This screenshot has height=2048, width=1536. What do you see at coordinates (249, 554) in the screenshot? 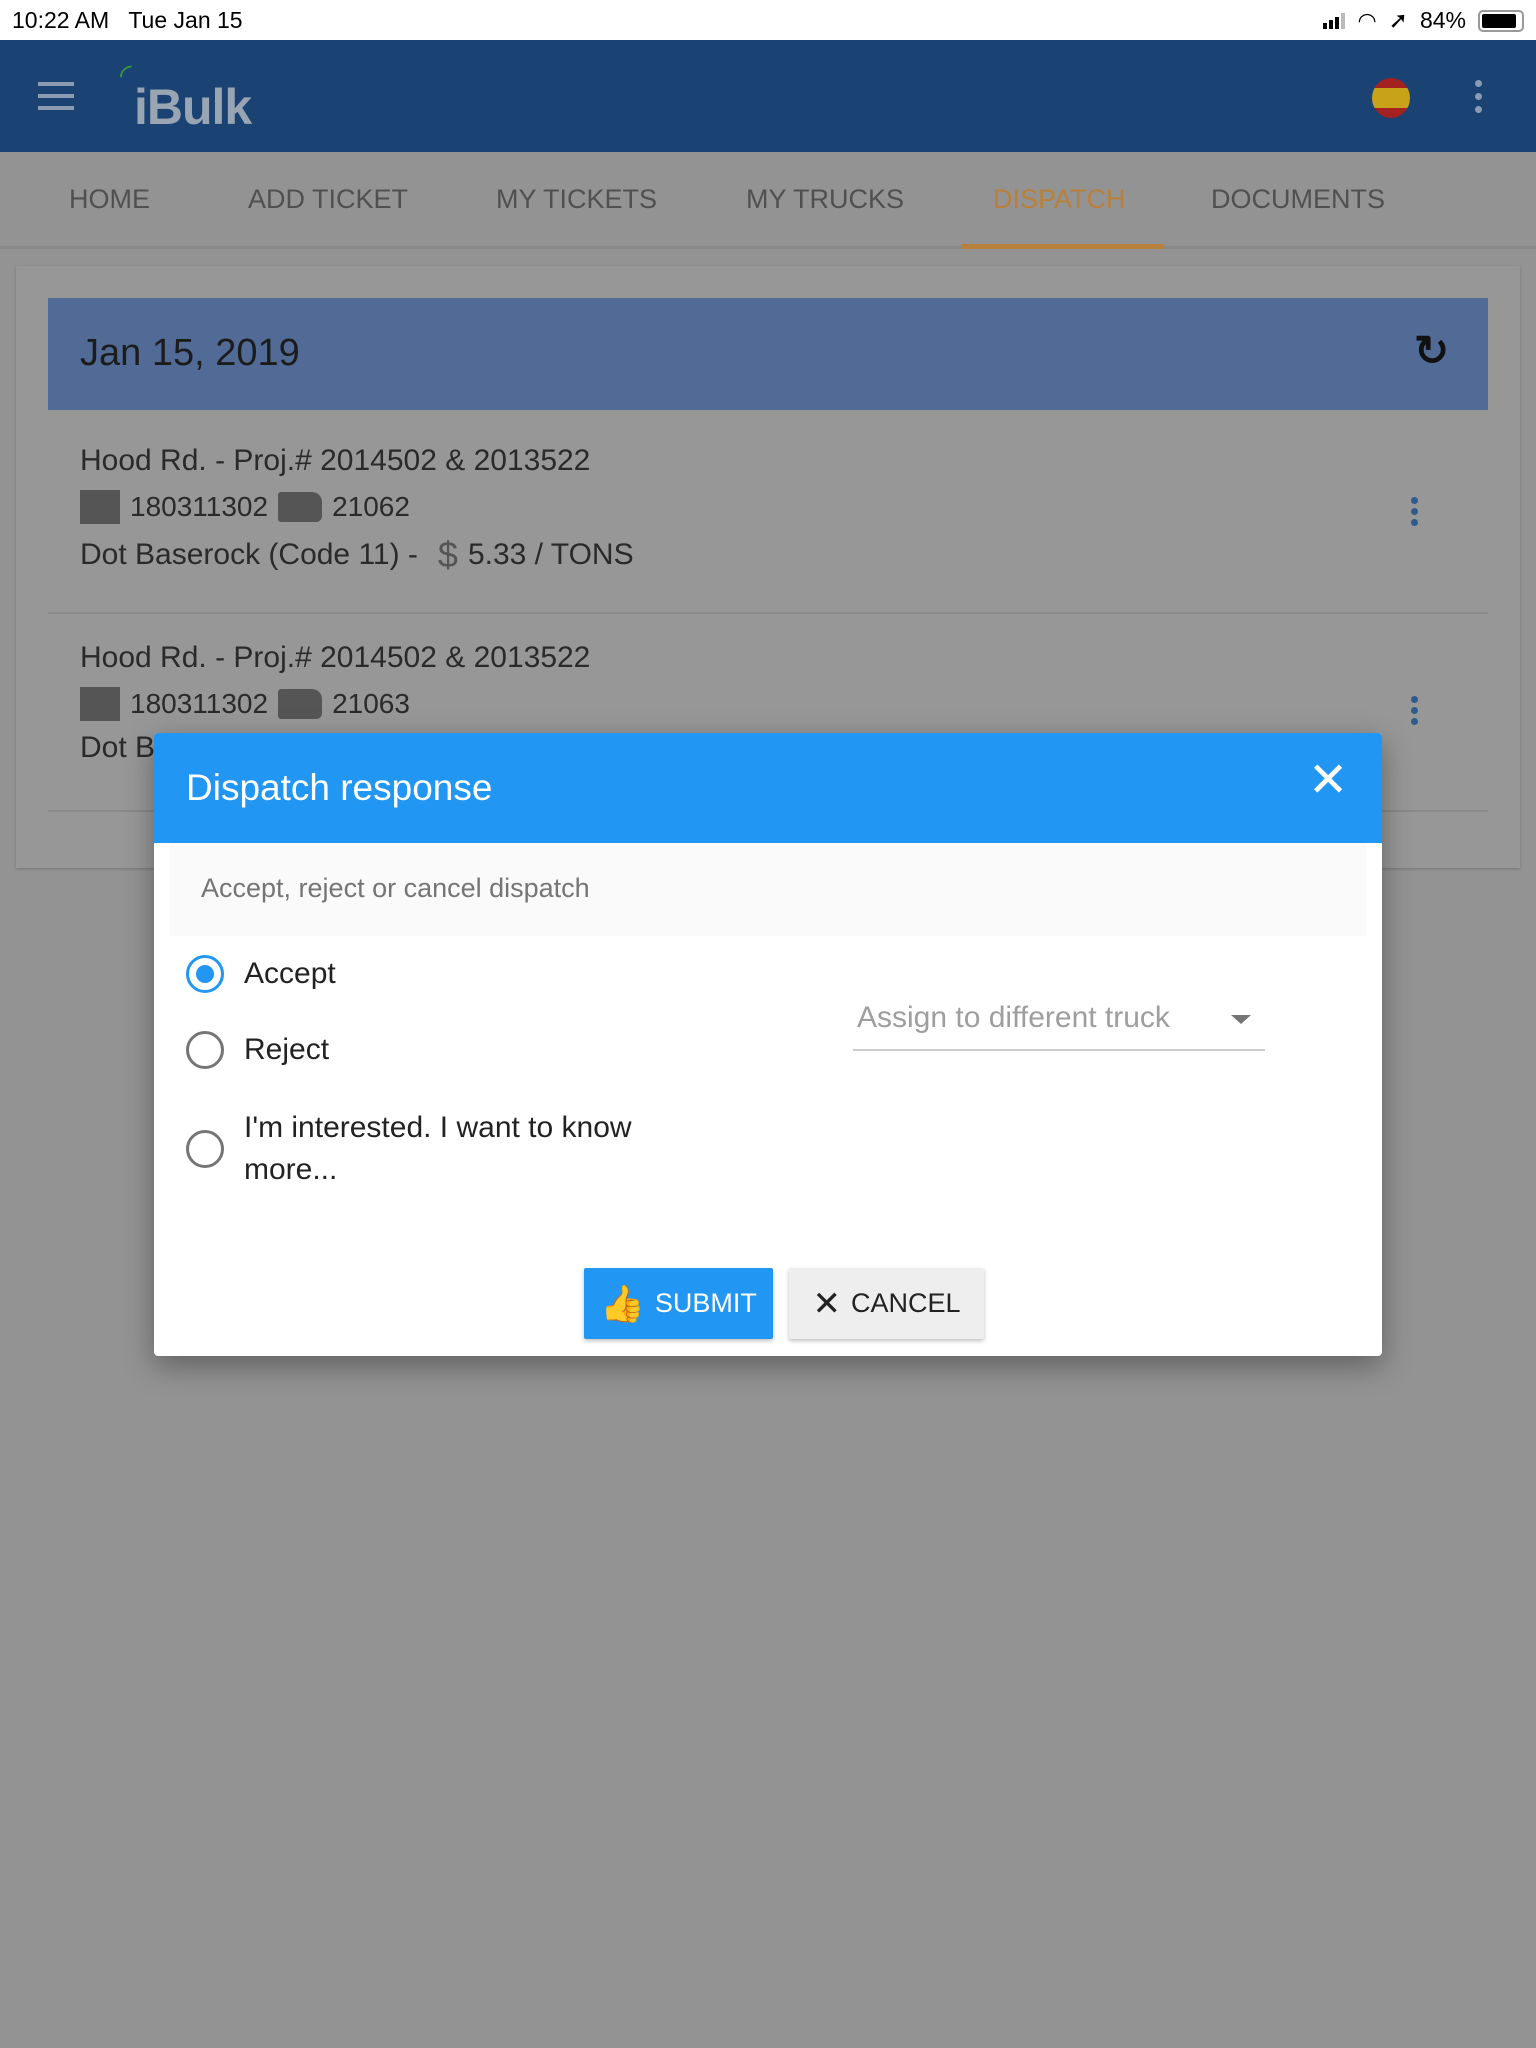
I see `material: Dot Baserock (Code 11) -` at bounding box center [249, 554].